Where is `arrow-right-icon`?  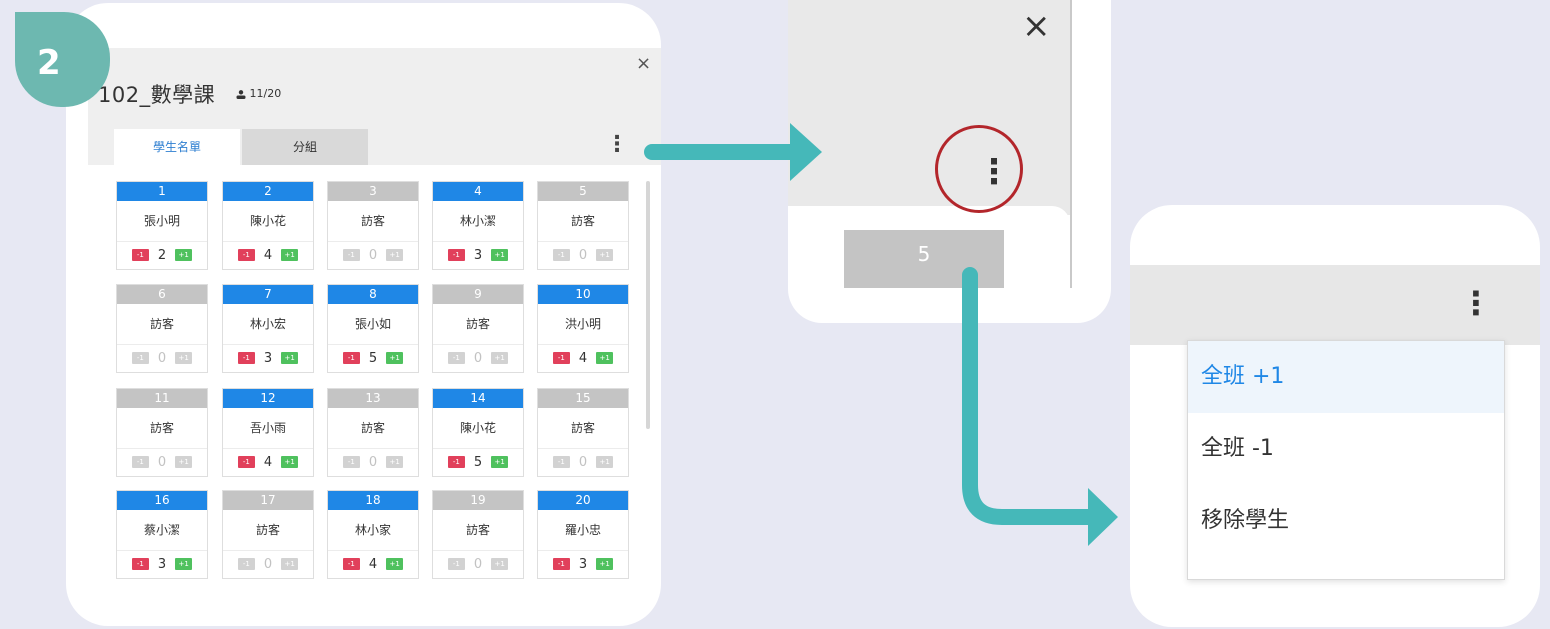
arrow-right-icon is located at coordinates (733, 152).